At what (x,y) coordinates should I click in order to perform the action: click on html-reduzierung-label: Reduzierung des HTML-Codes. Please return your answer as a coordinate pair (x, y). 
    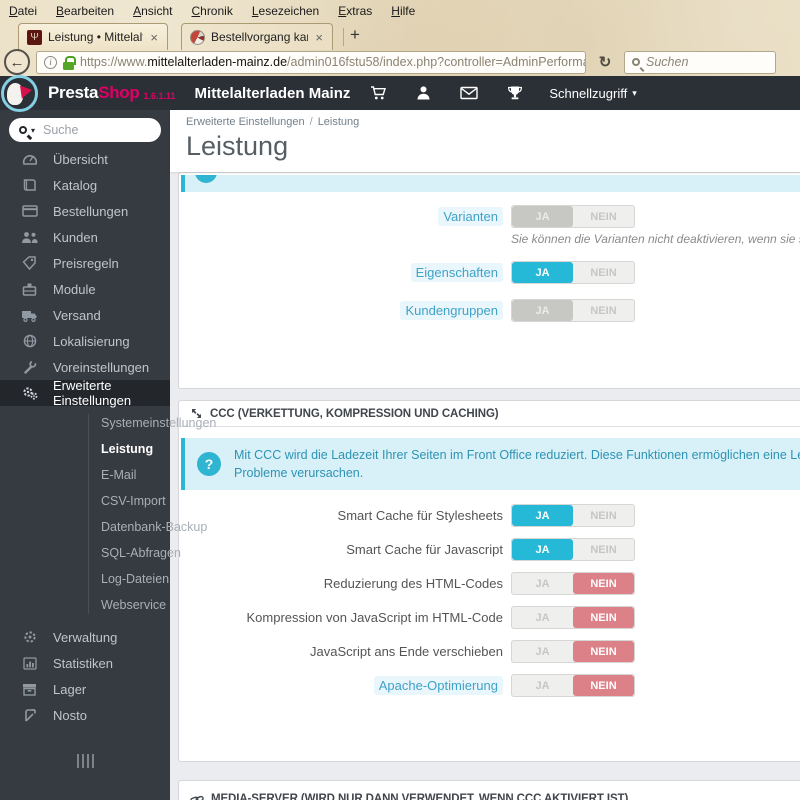
    Looking at the image, I should click on (413, 583).